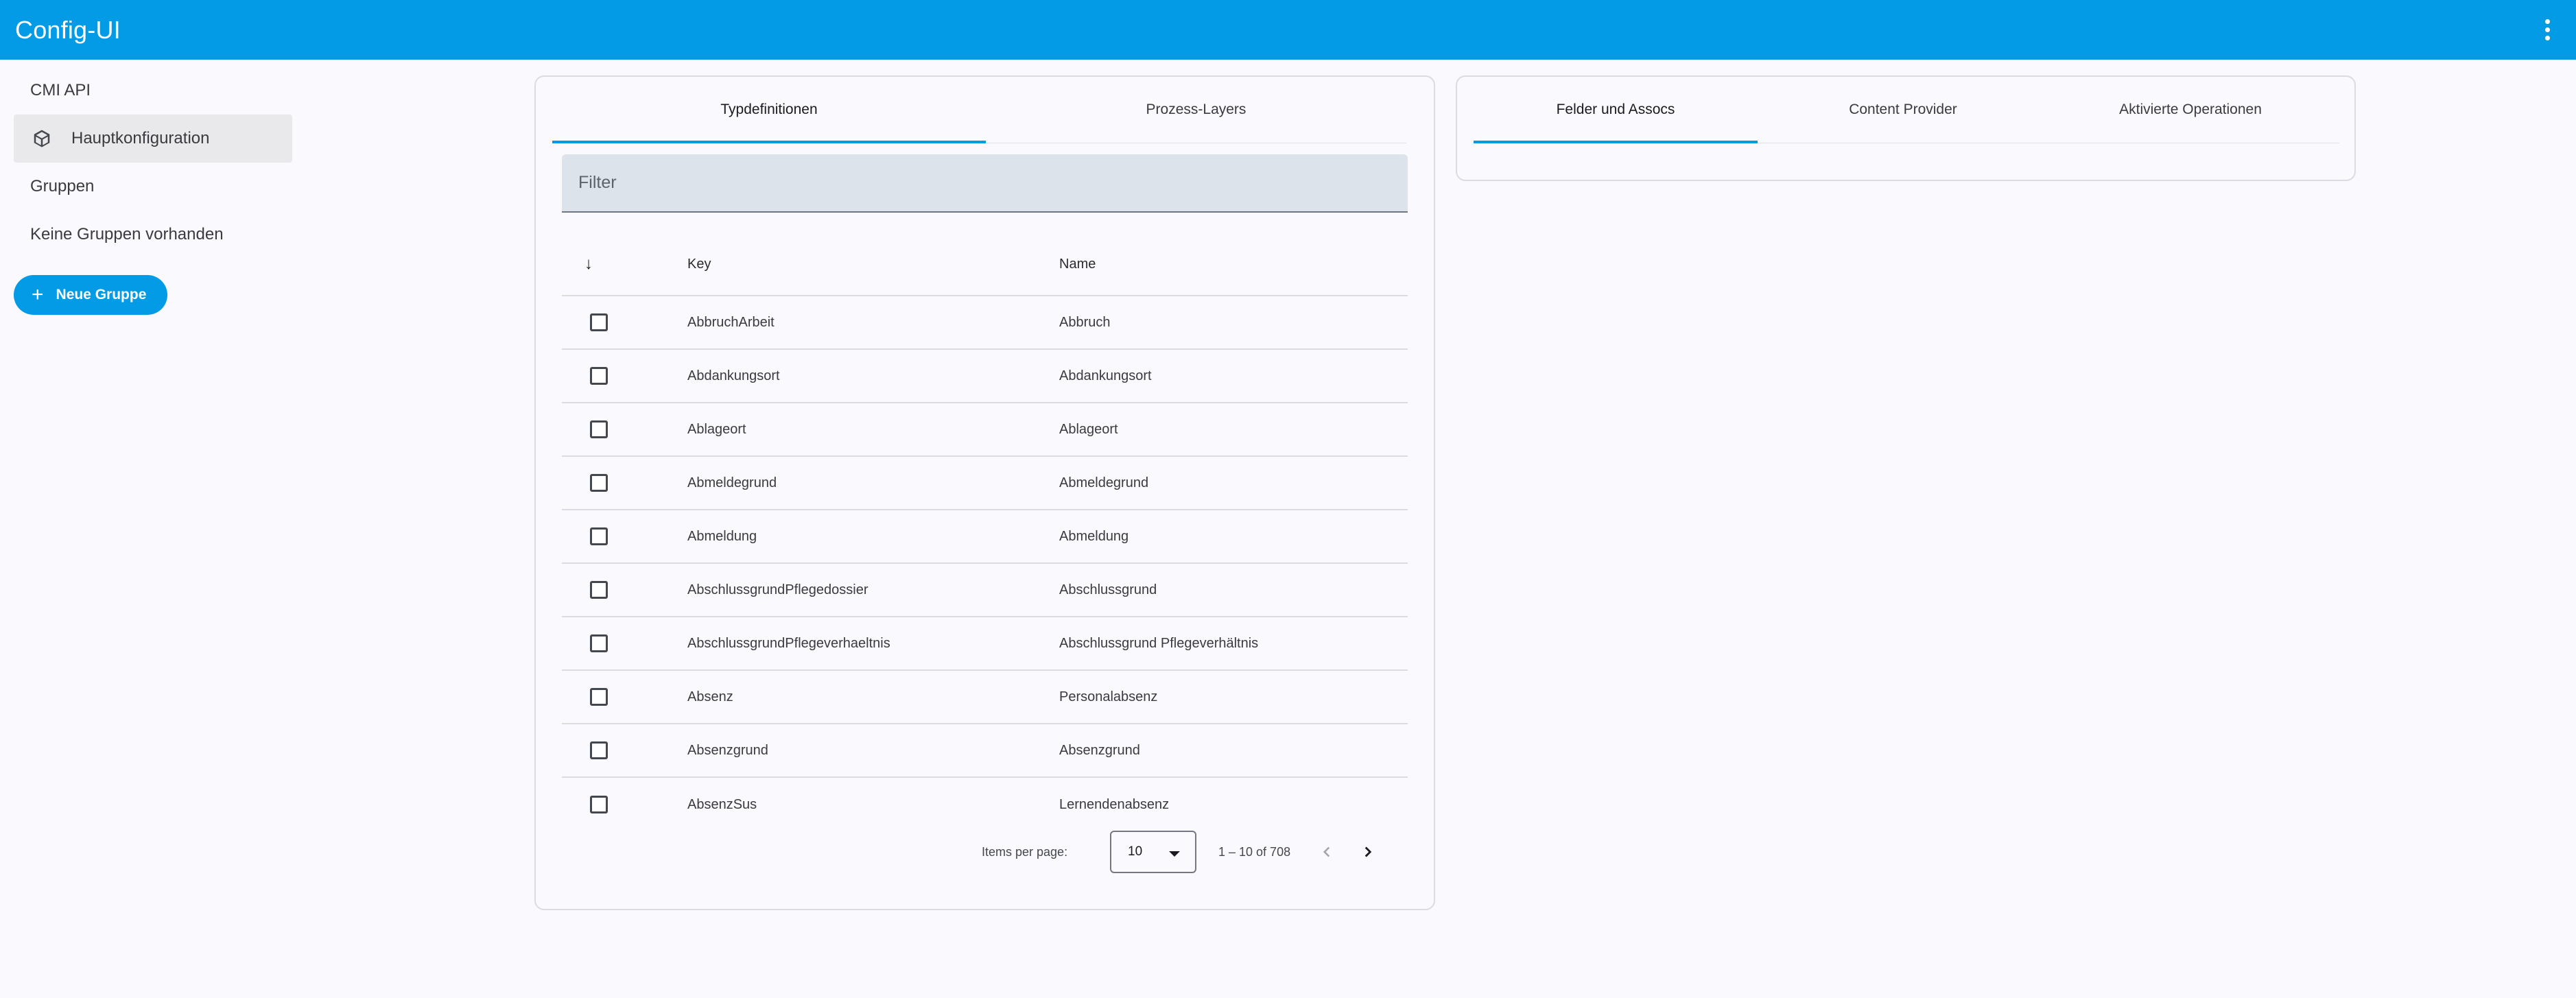  What do you see at coordinates (710, 697) in the screenshot?
I see `row-key: Absenz` at bounding box center [710, 697].